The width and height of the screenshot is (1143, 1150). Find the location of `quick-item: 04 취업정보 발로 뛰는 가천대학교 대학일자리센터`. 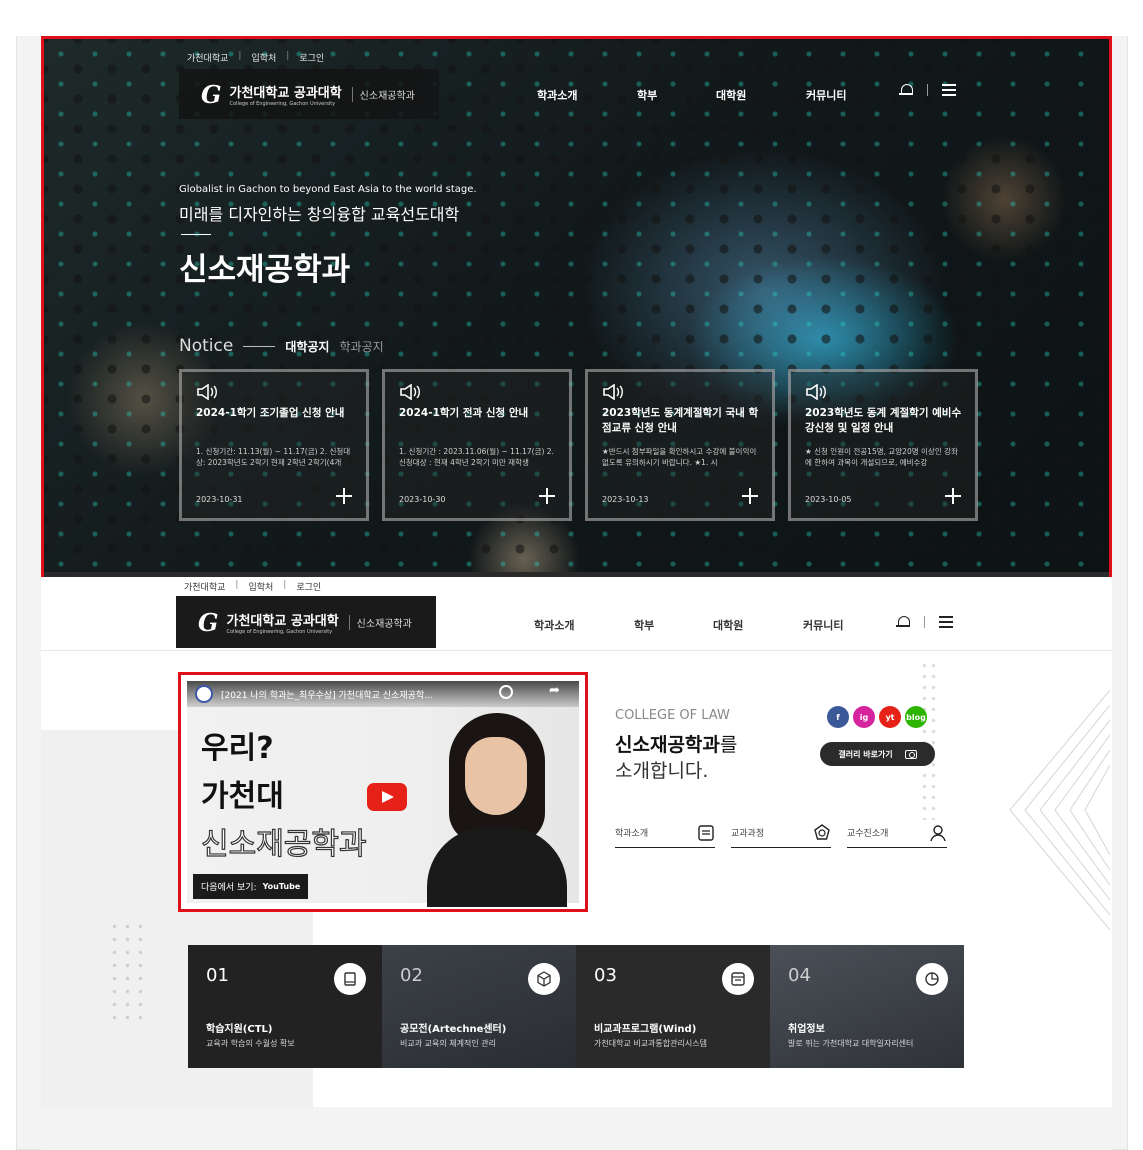

quick-item: 04 취업정보 발로 뛰는 가천대학교 대학일자리센터 is located at coordinates (867, 1006).